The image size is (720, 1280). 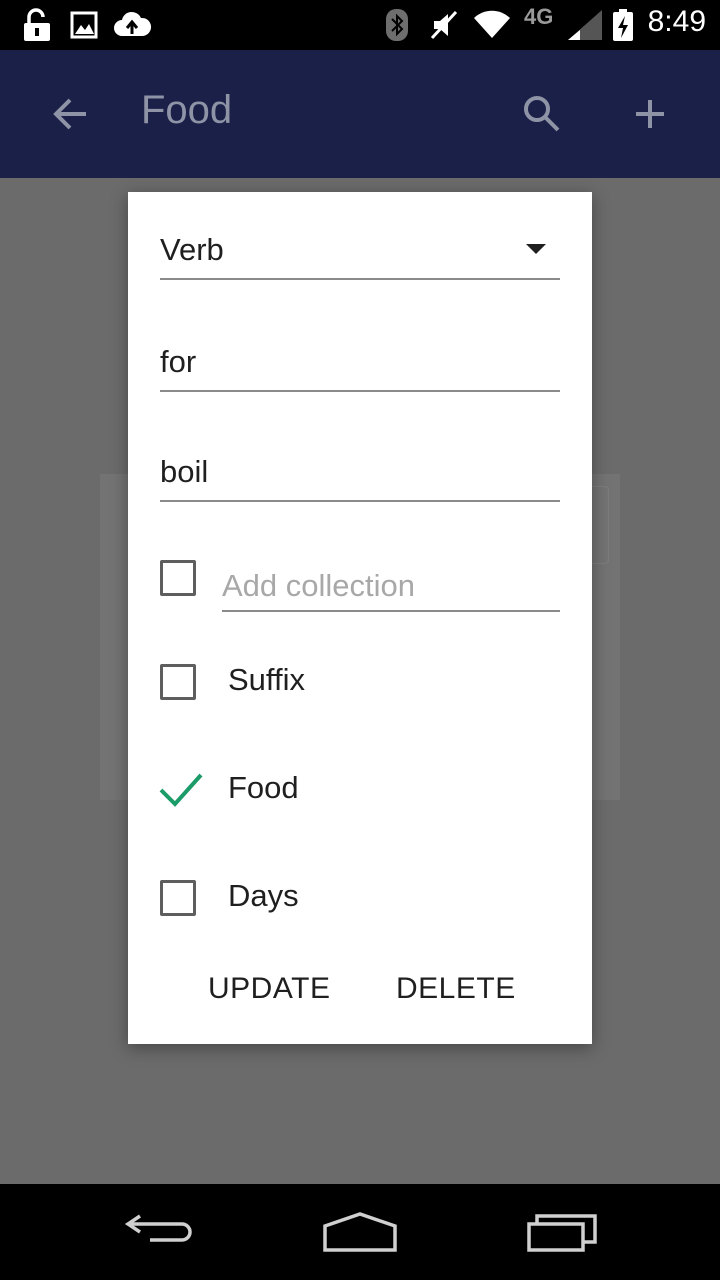 I want to click on lock-open-icon, so click(x=37, y=24).